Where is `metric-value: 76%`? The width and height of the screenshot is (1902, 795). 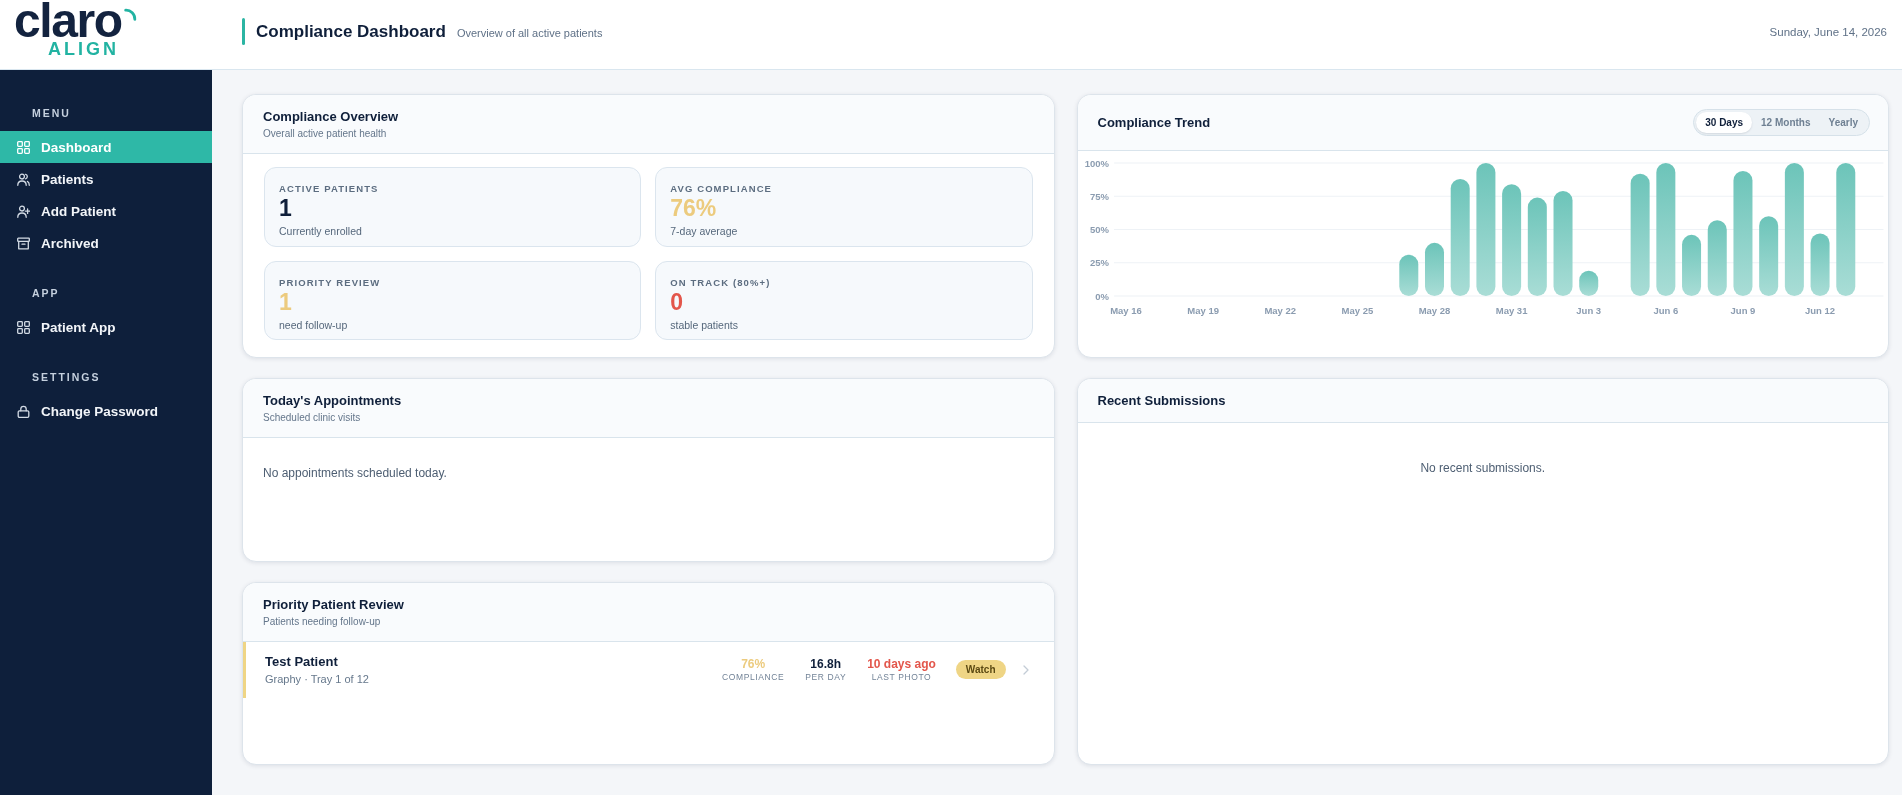
metric-value: 76% is located at coordinates (753, 664).